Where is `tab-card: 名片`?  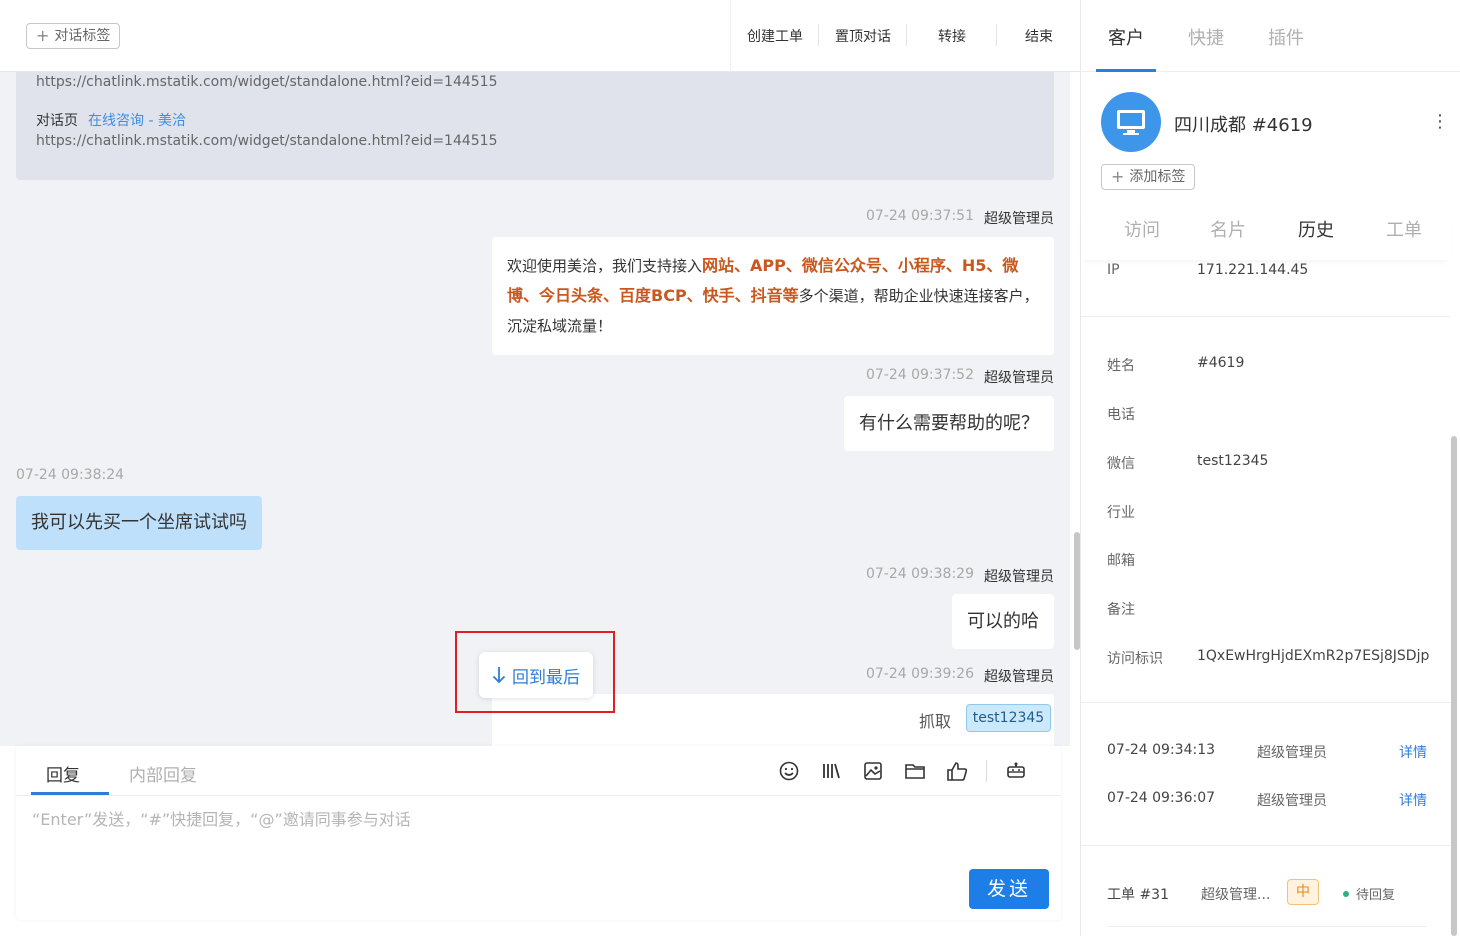
tab-card: 名片 is located at coordinates (1228, 229).